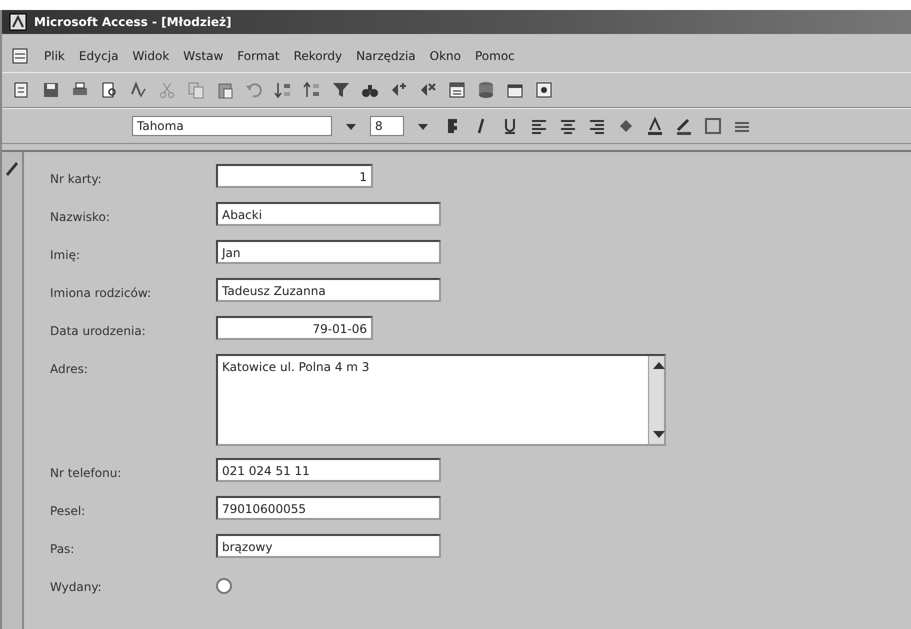 The width and height of the screenshot is (911, 629). What do you see at coordinates (80, 217) in the screenshot?
I see `field-label: Nazwisko:` at bounding box center [80, 217].